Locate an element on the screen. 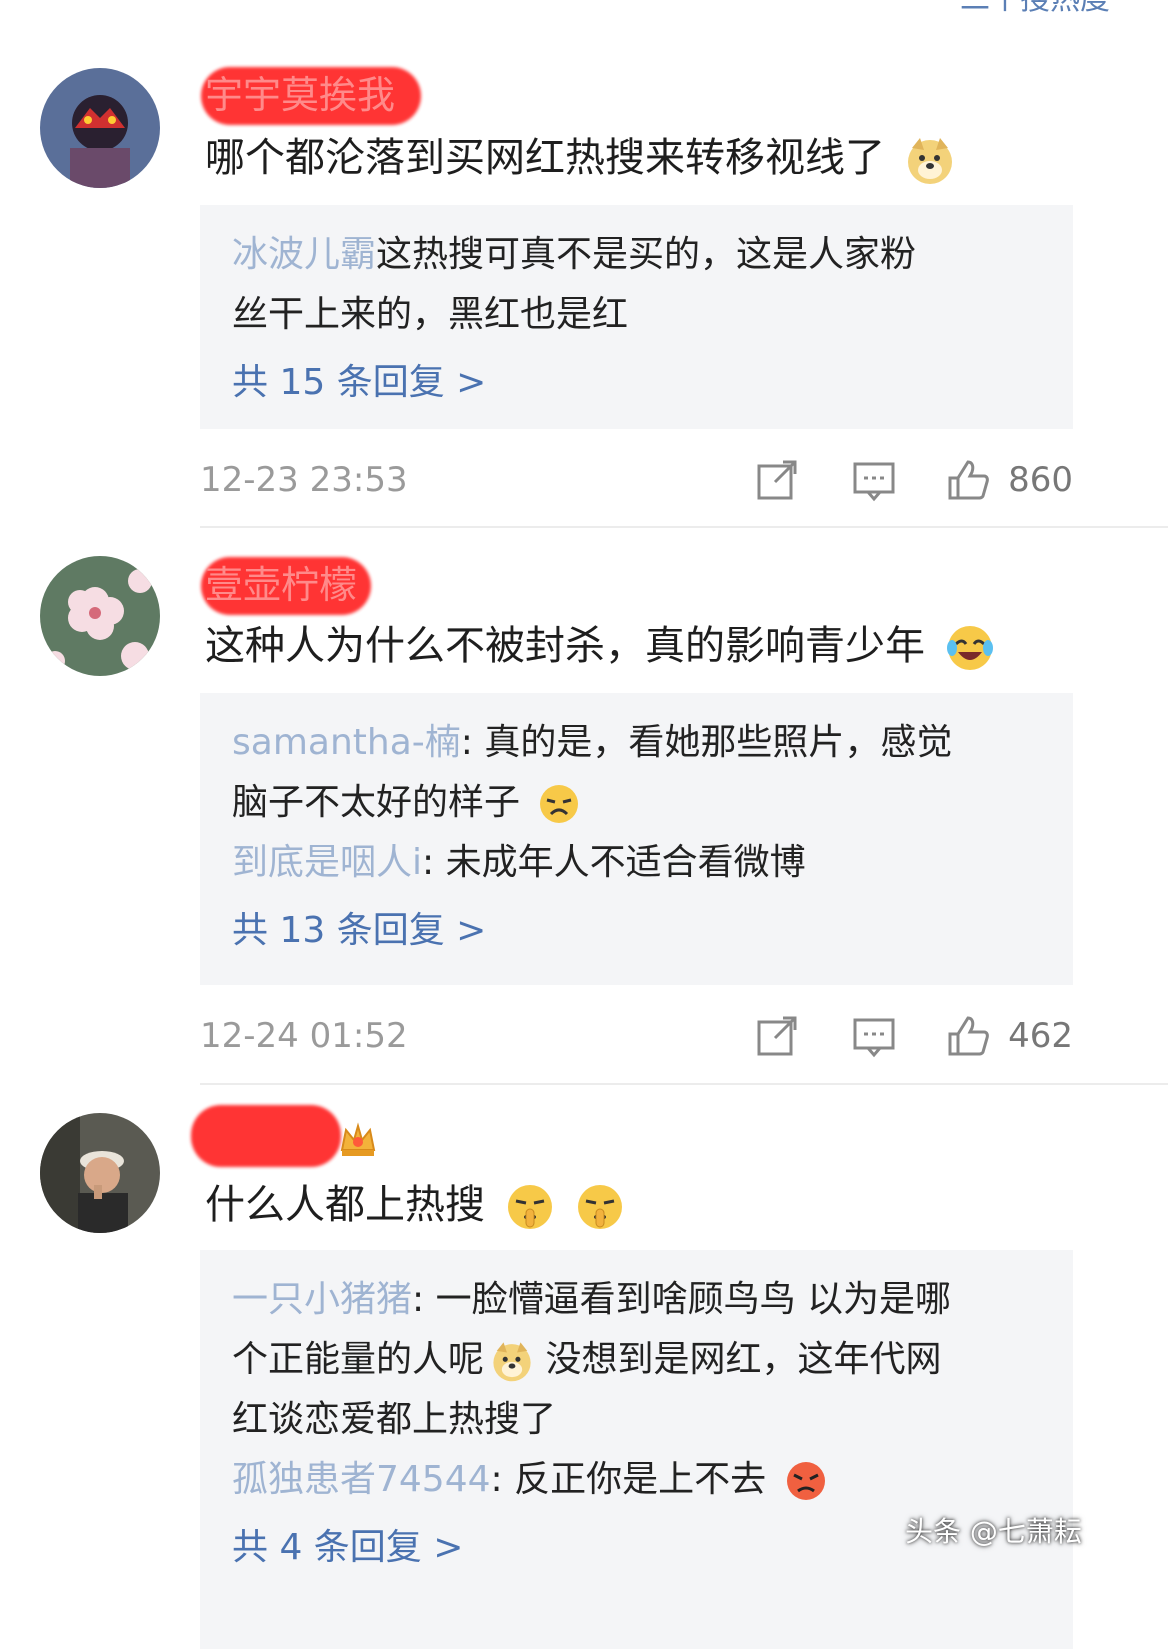  header-partial-text: 二个搜热度 is located at coordinates (1035, 9).